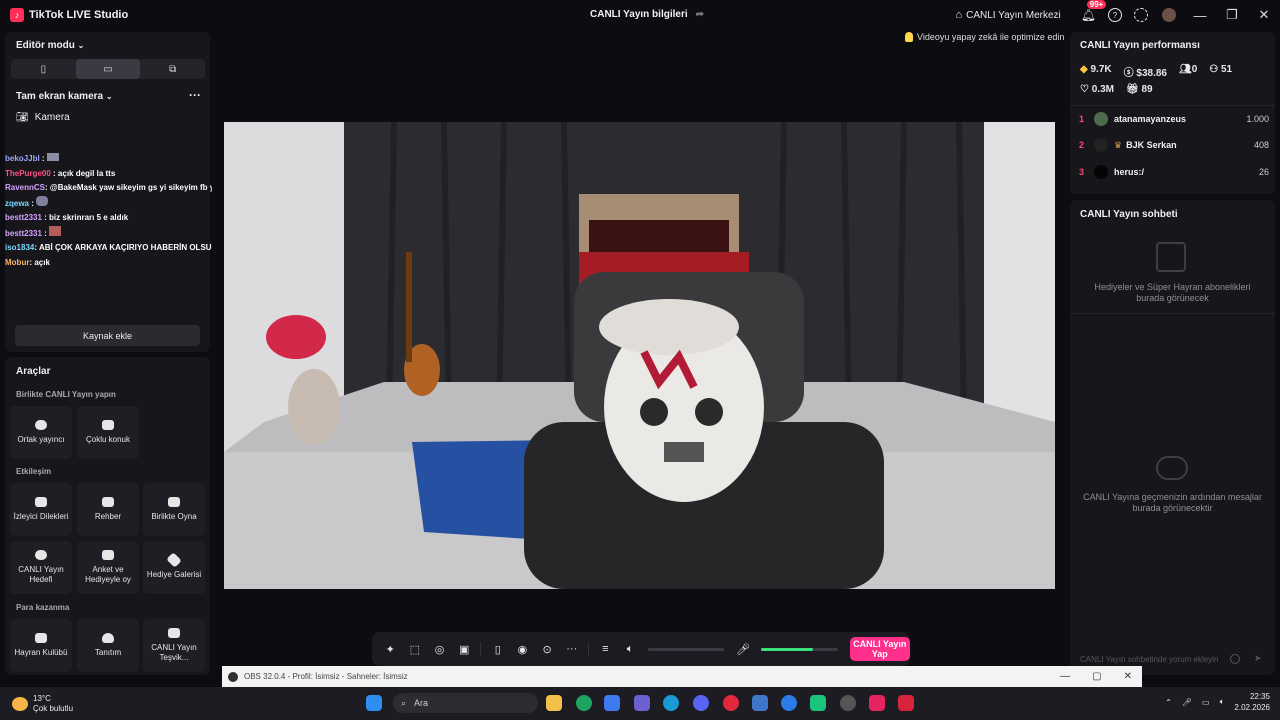  What do you see at coordinates (41, 555) in the screenshot?
I see `target-icon` at bounding box center [41, 555].